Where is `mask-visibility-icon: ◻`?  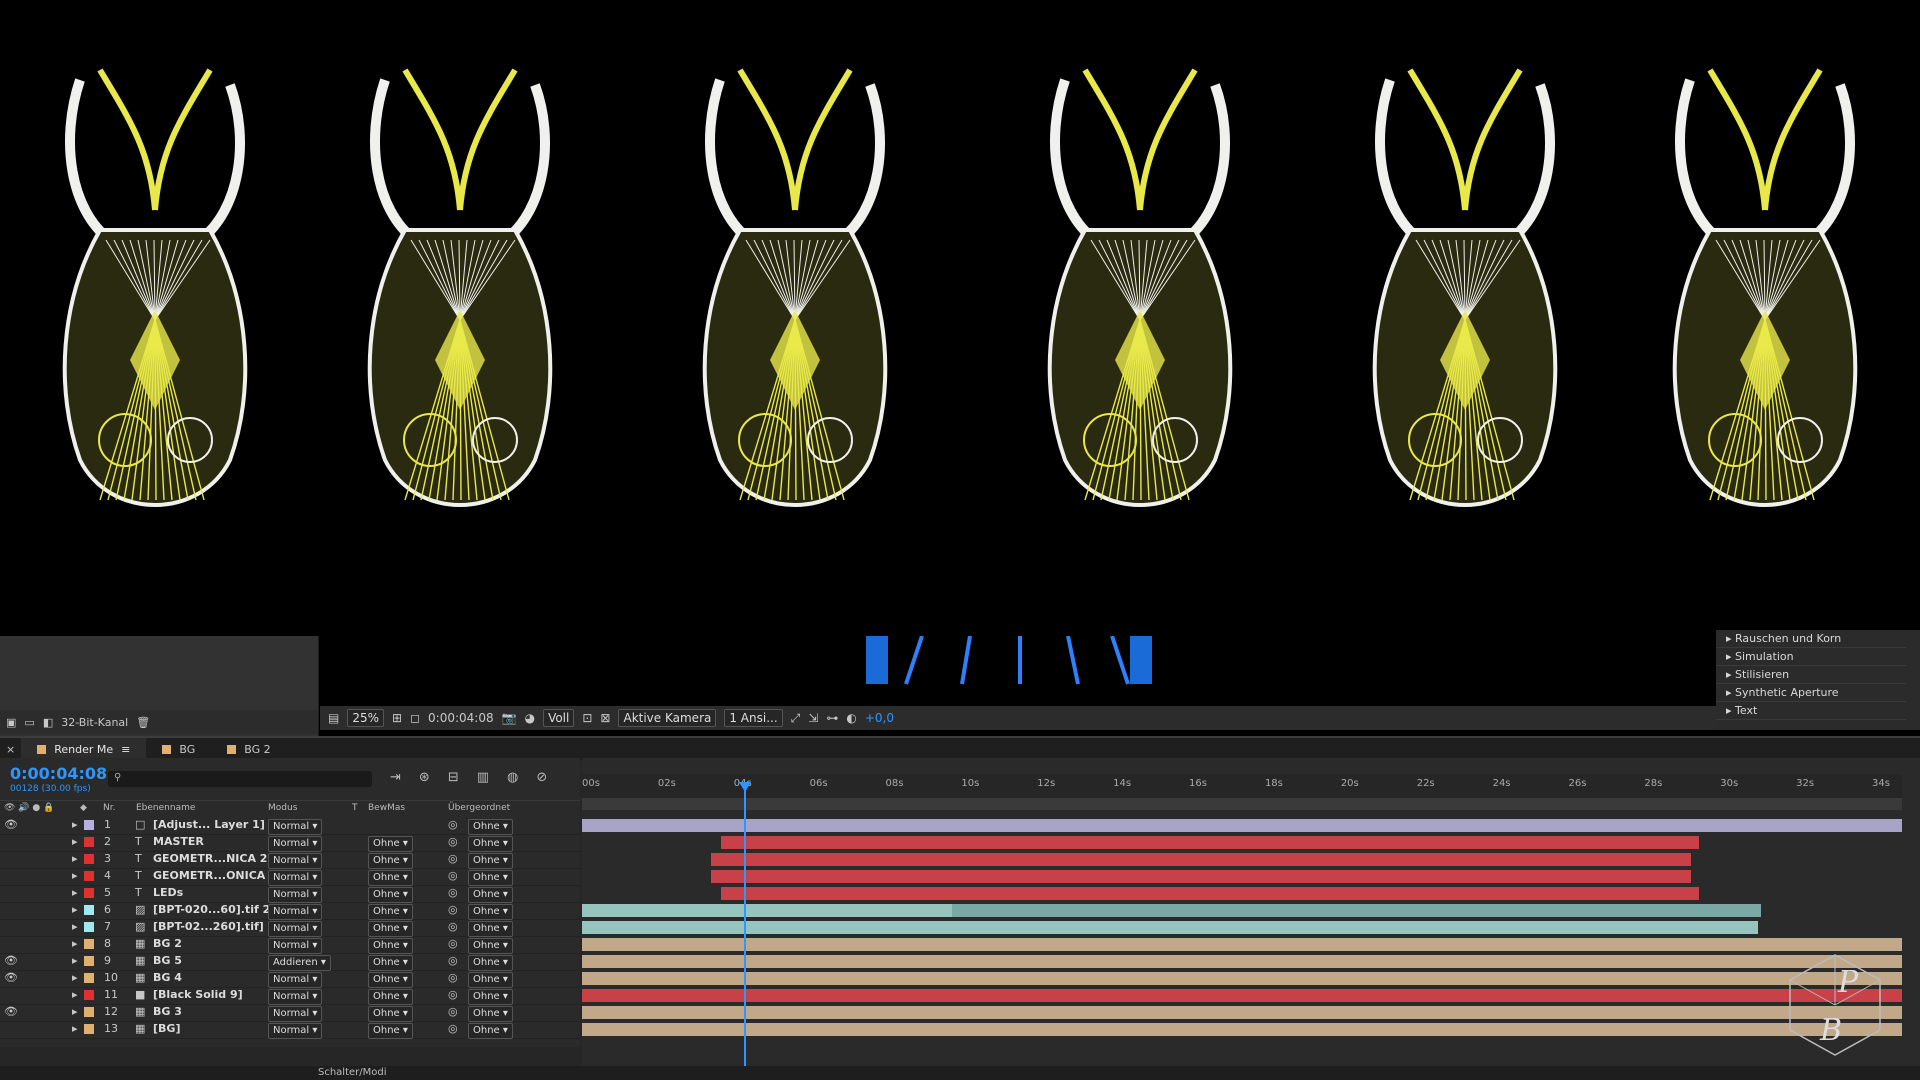 mask-visibility-icon: ◻ is located at coordinates (415, 718).